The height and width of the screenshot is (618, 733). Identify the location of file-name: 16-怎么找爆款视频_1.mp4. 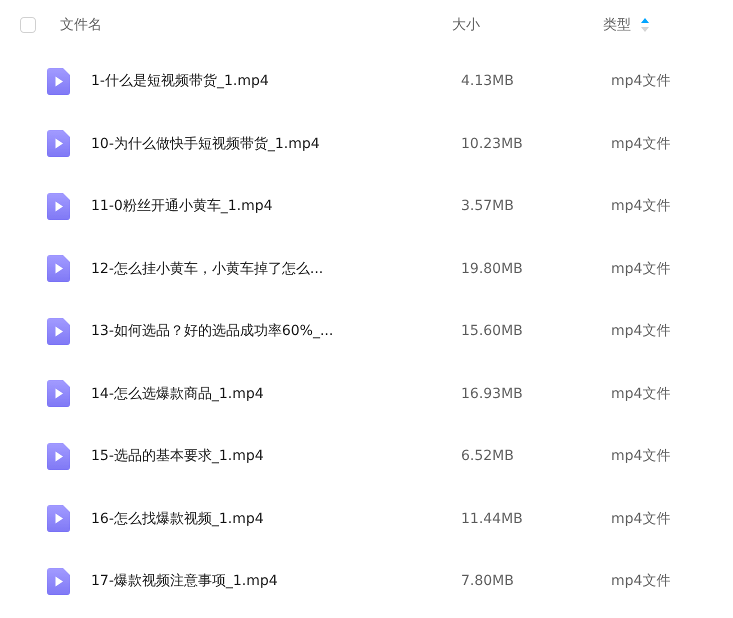
(276, 519).